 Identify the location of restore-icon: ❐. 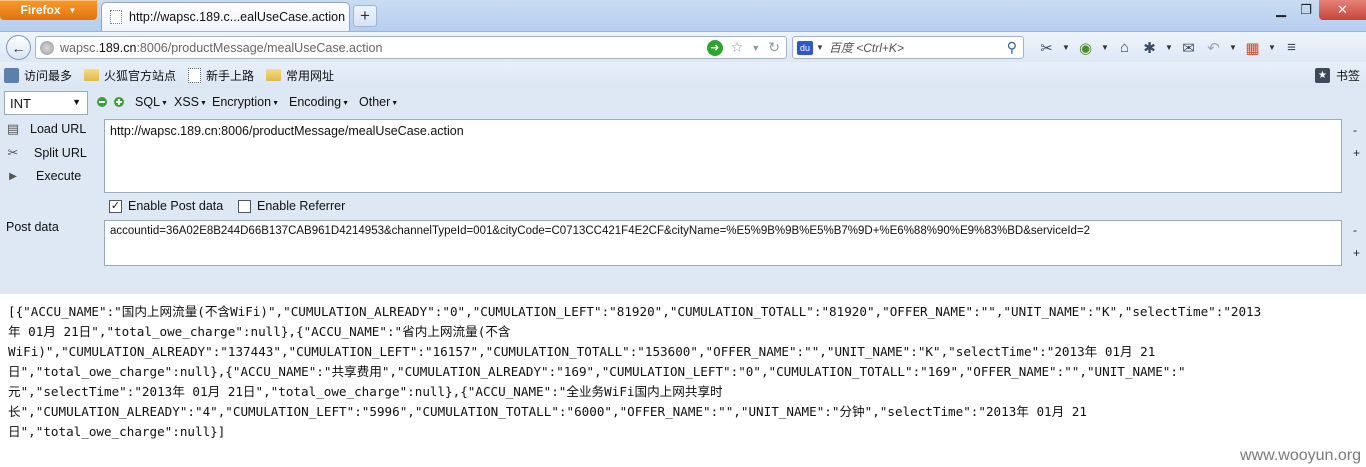
(1306, 9).